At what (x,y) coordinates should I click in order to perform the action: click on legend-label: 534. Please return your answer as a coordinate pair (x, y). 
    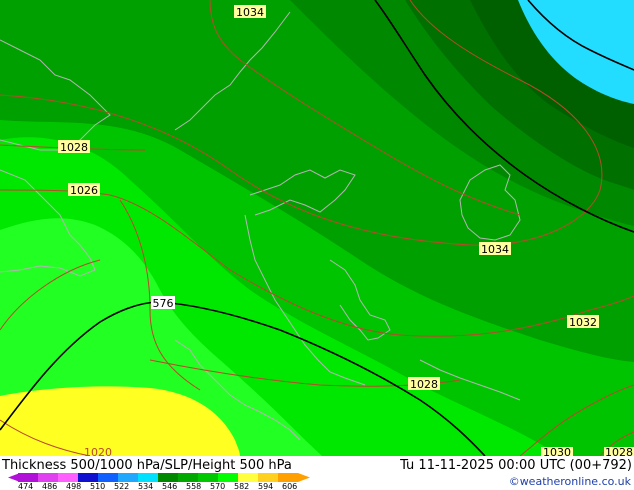
    Looking at the image, I should click on (146, 486).